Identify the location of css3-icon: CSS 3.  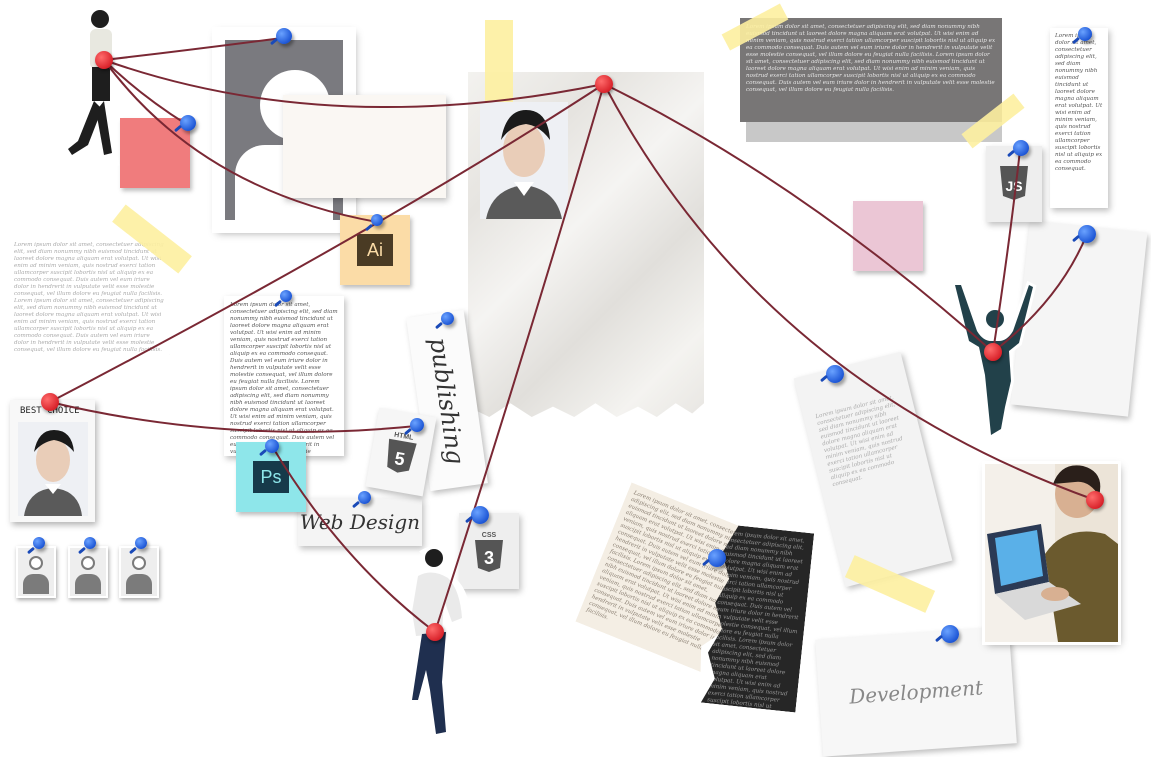
(489, 552).